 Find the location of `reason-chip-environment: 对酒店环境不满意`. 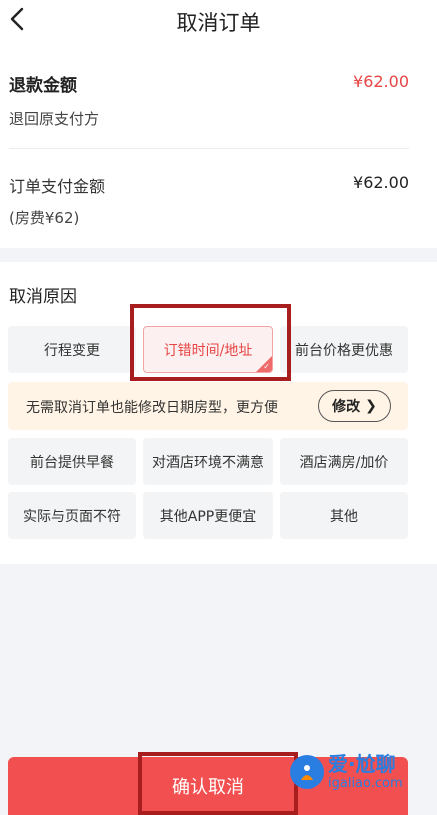

reason-chip-environment: 对酒店环境不满意 is located at coordinates (208, 461).